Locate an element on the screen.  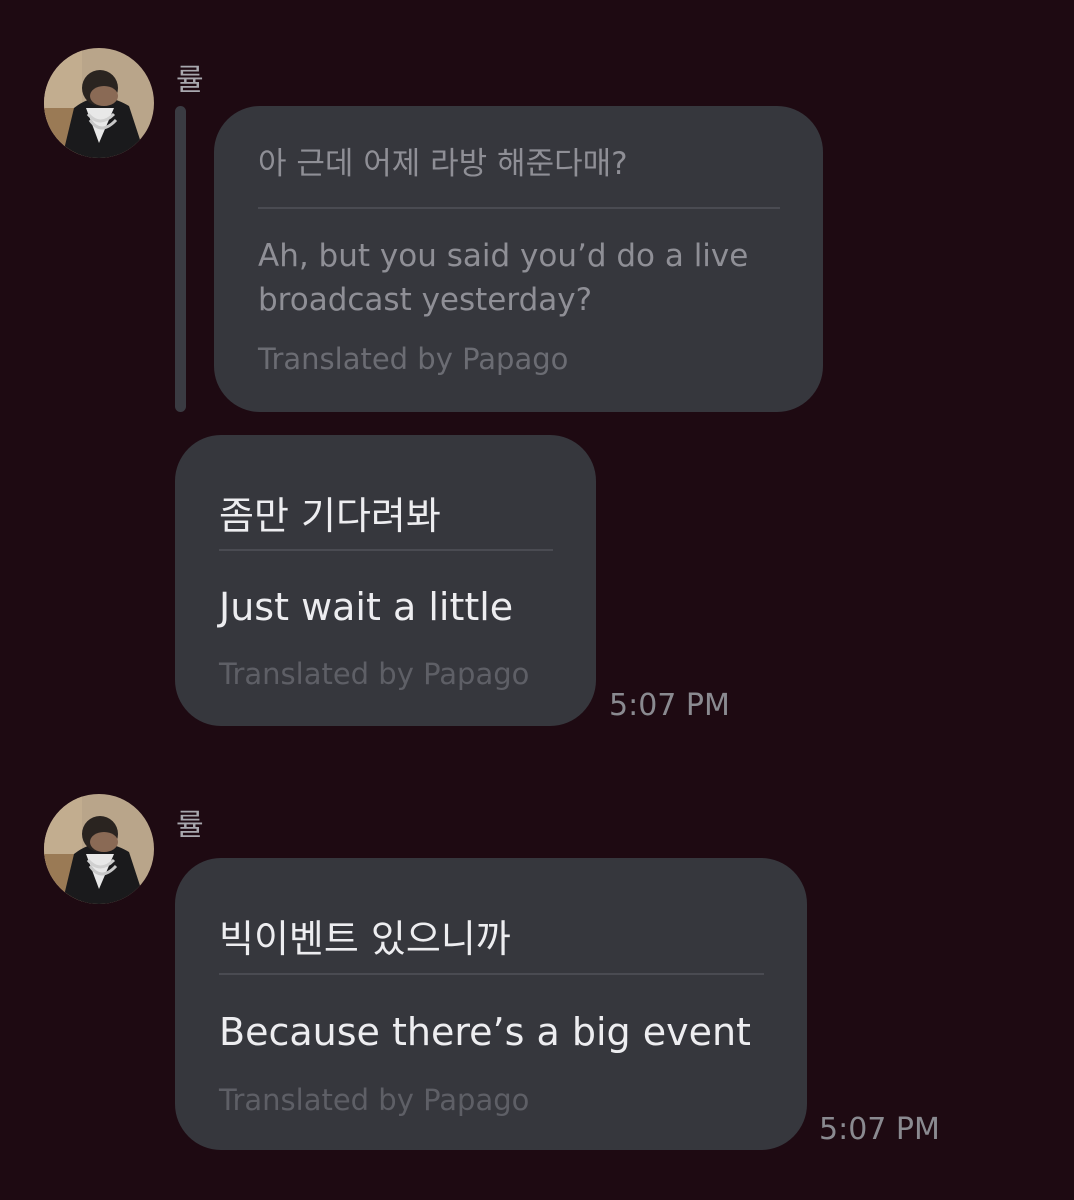
message-original-text: 좀만 기다려봐 is located at coordinates (330, 516).